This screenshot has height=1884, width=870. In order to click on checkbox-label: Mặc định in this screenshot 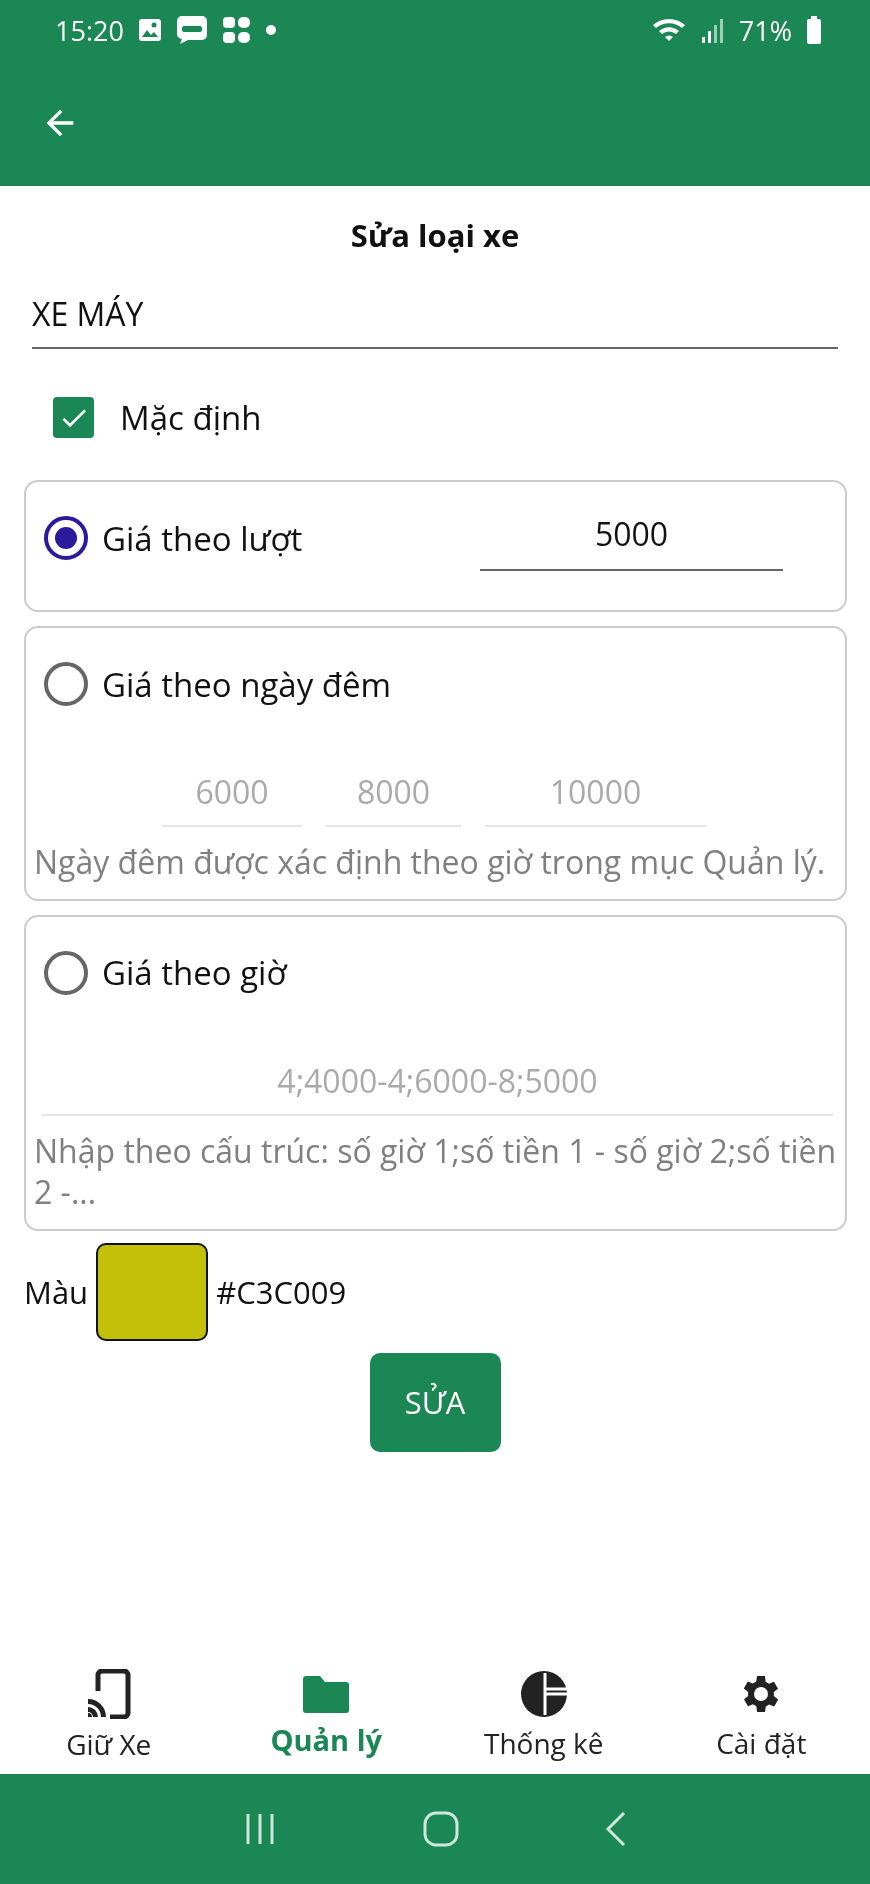, I will do `click(191, 417)`.